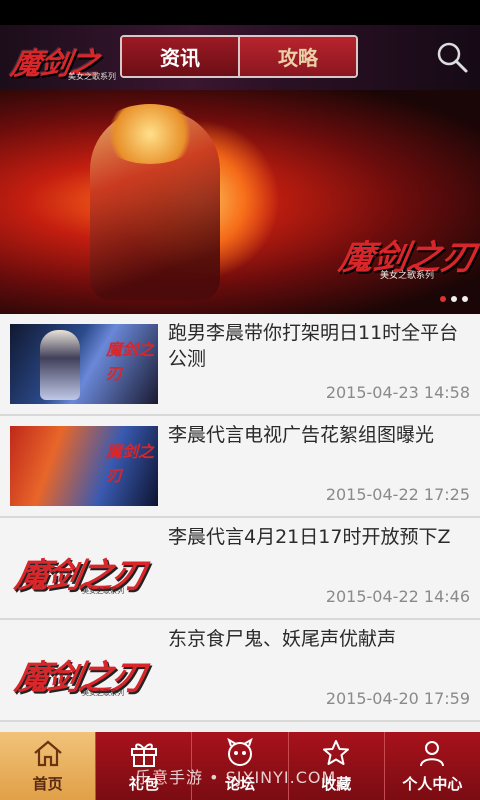  I want to click on tab-news: 资讯, so click(180, 56).